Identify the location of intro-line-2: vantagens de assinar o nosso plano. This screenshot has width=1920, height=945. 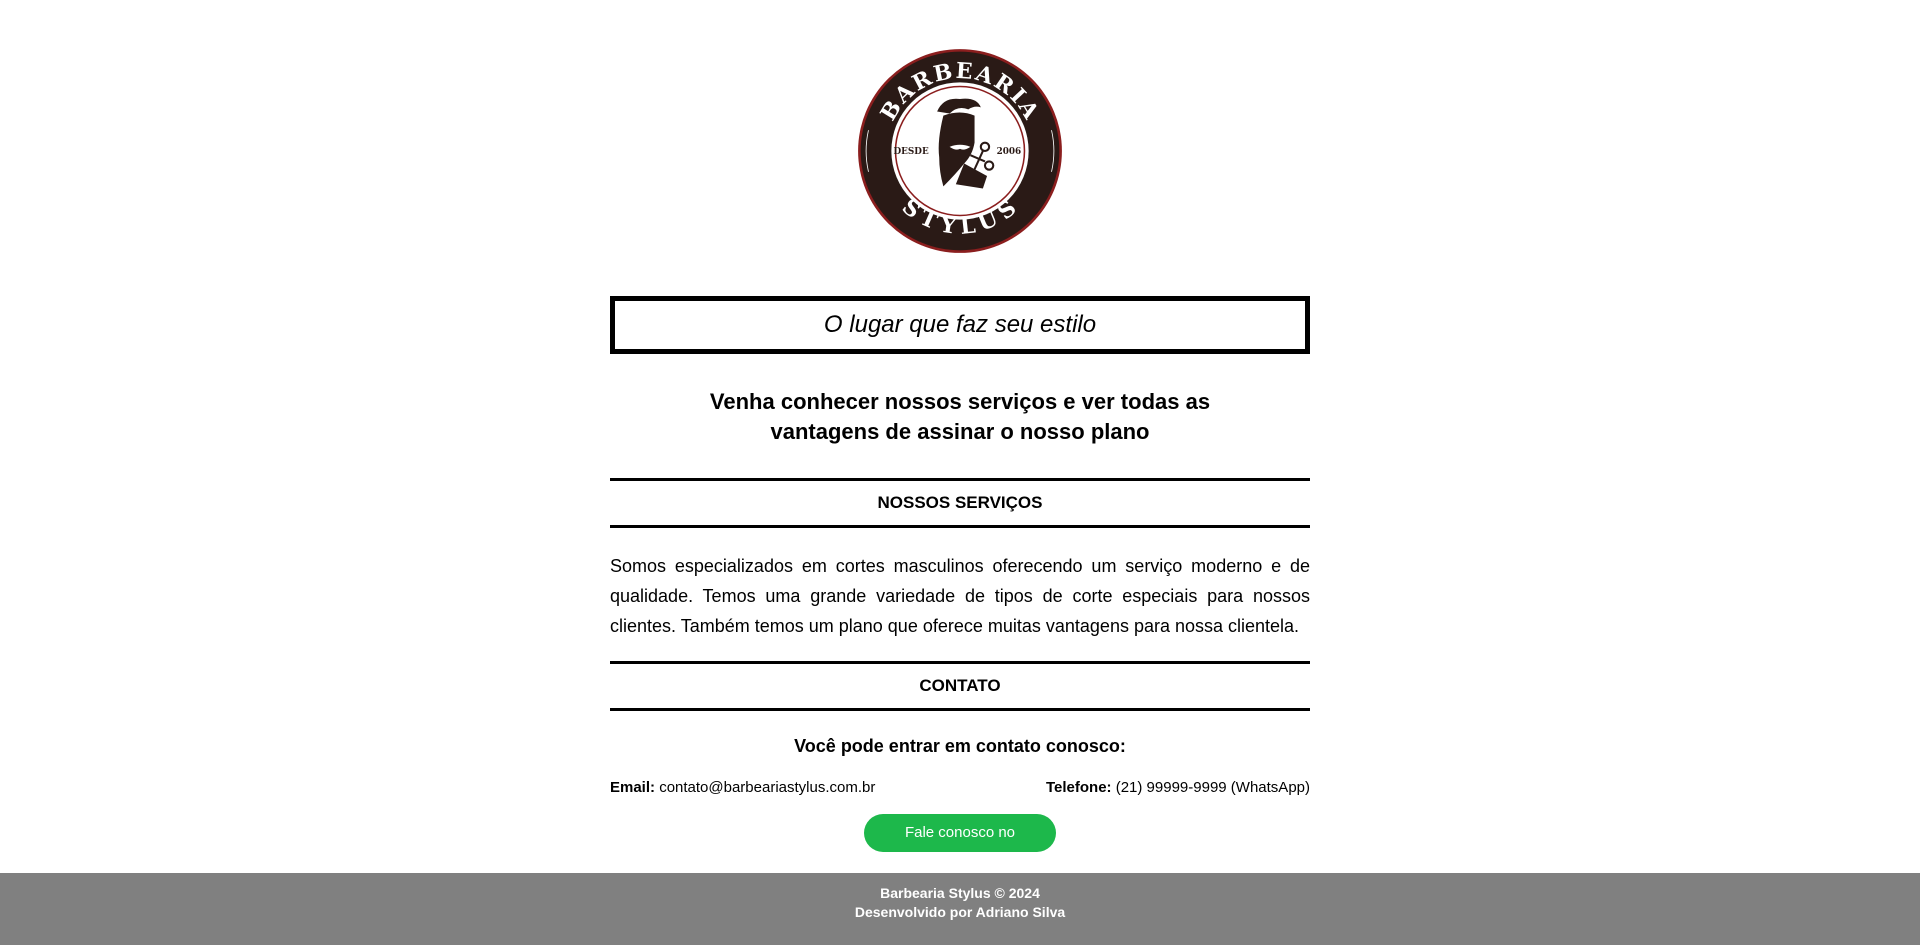
(960, 431).